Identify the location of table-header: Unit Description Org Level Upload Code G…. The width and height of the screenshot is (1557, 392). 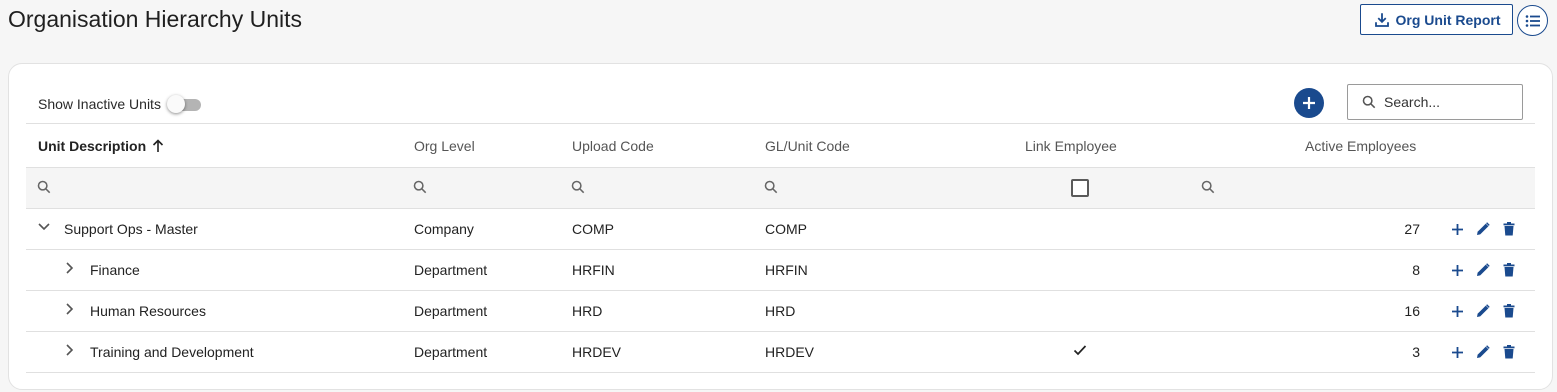
(780, 145).